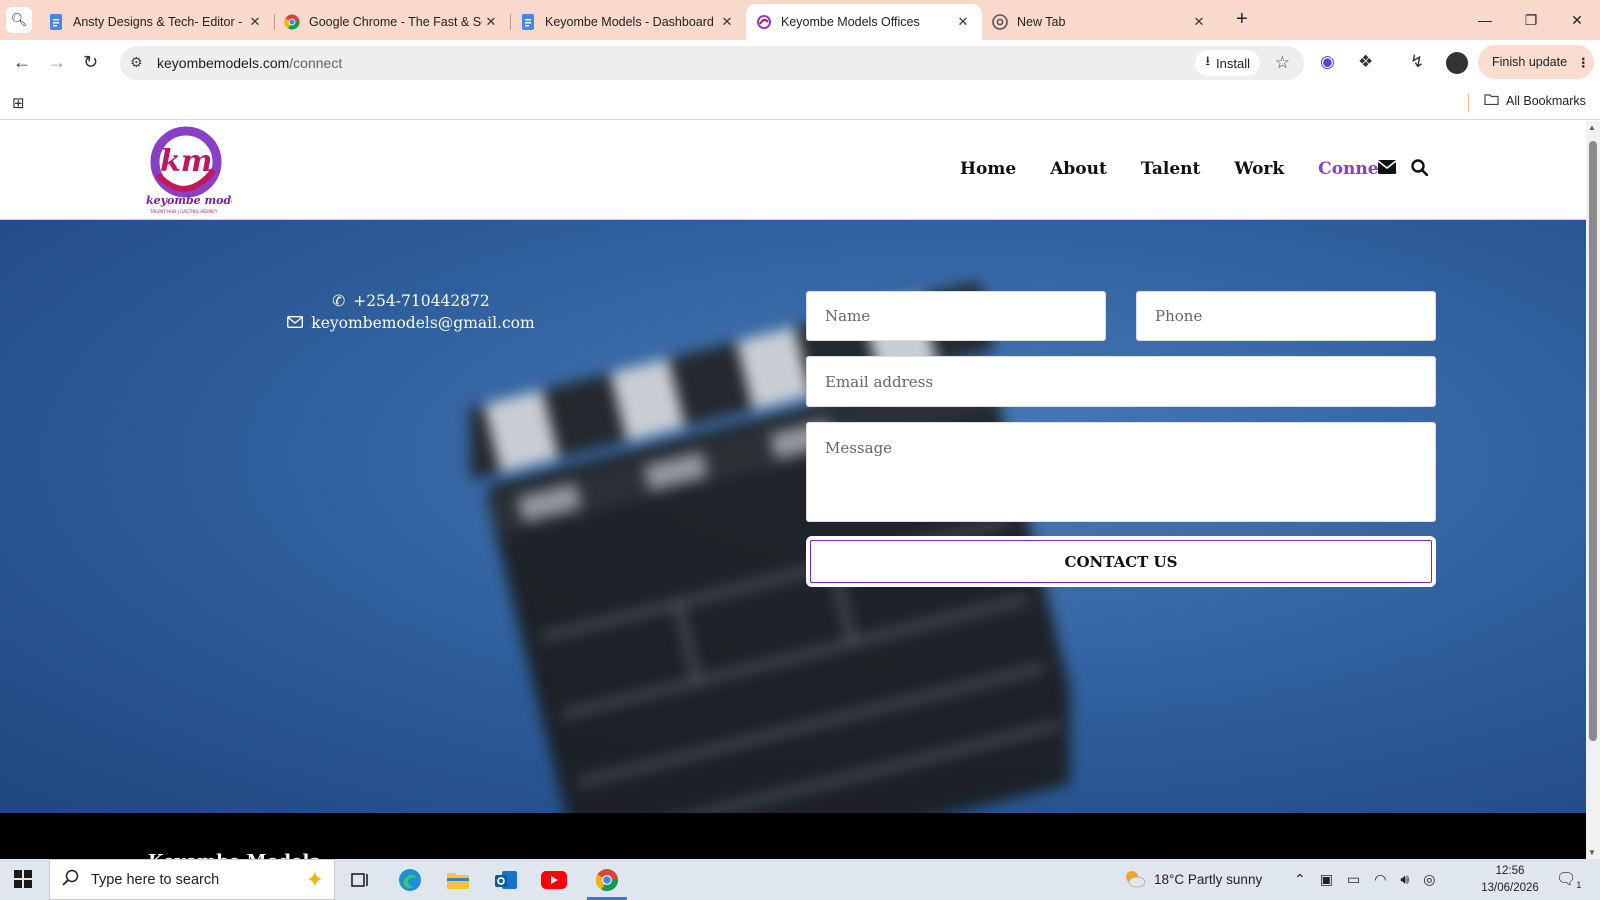 Image resolution: width=1600 pixels, height=900 pixels. Describe the element at coordinates (988, 169) in the screenshot. I see `nav-home: Home` at that location.